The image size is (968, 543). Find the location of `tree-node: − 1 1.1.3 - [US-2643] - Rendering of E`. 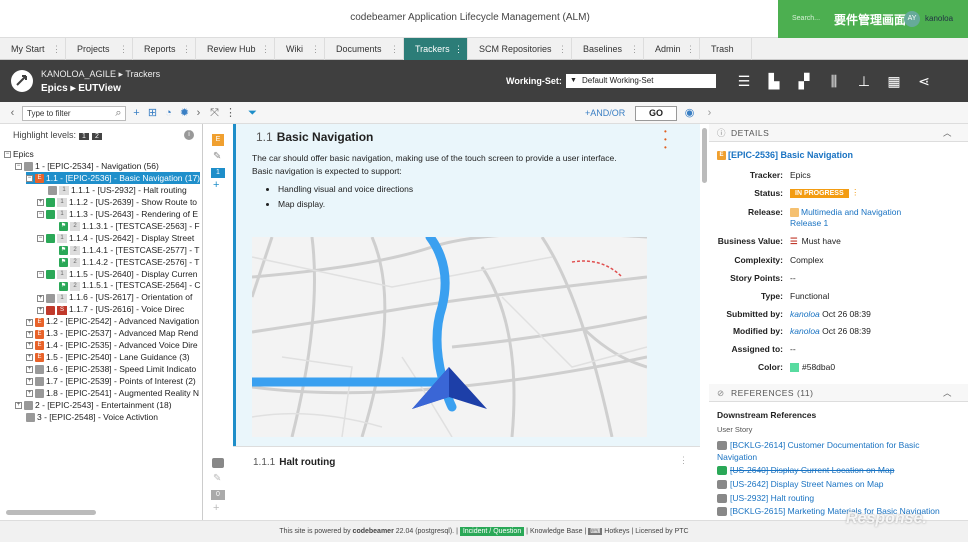

tree-node: − 1 1.1.3 - [US-2643] - Rendering of E is located at coordinates (117, 214).